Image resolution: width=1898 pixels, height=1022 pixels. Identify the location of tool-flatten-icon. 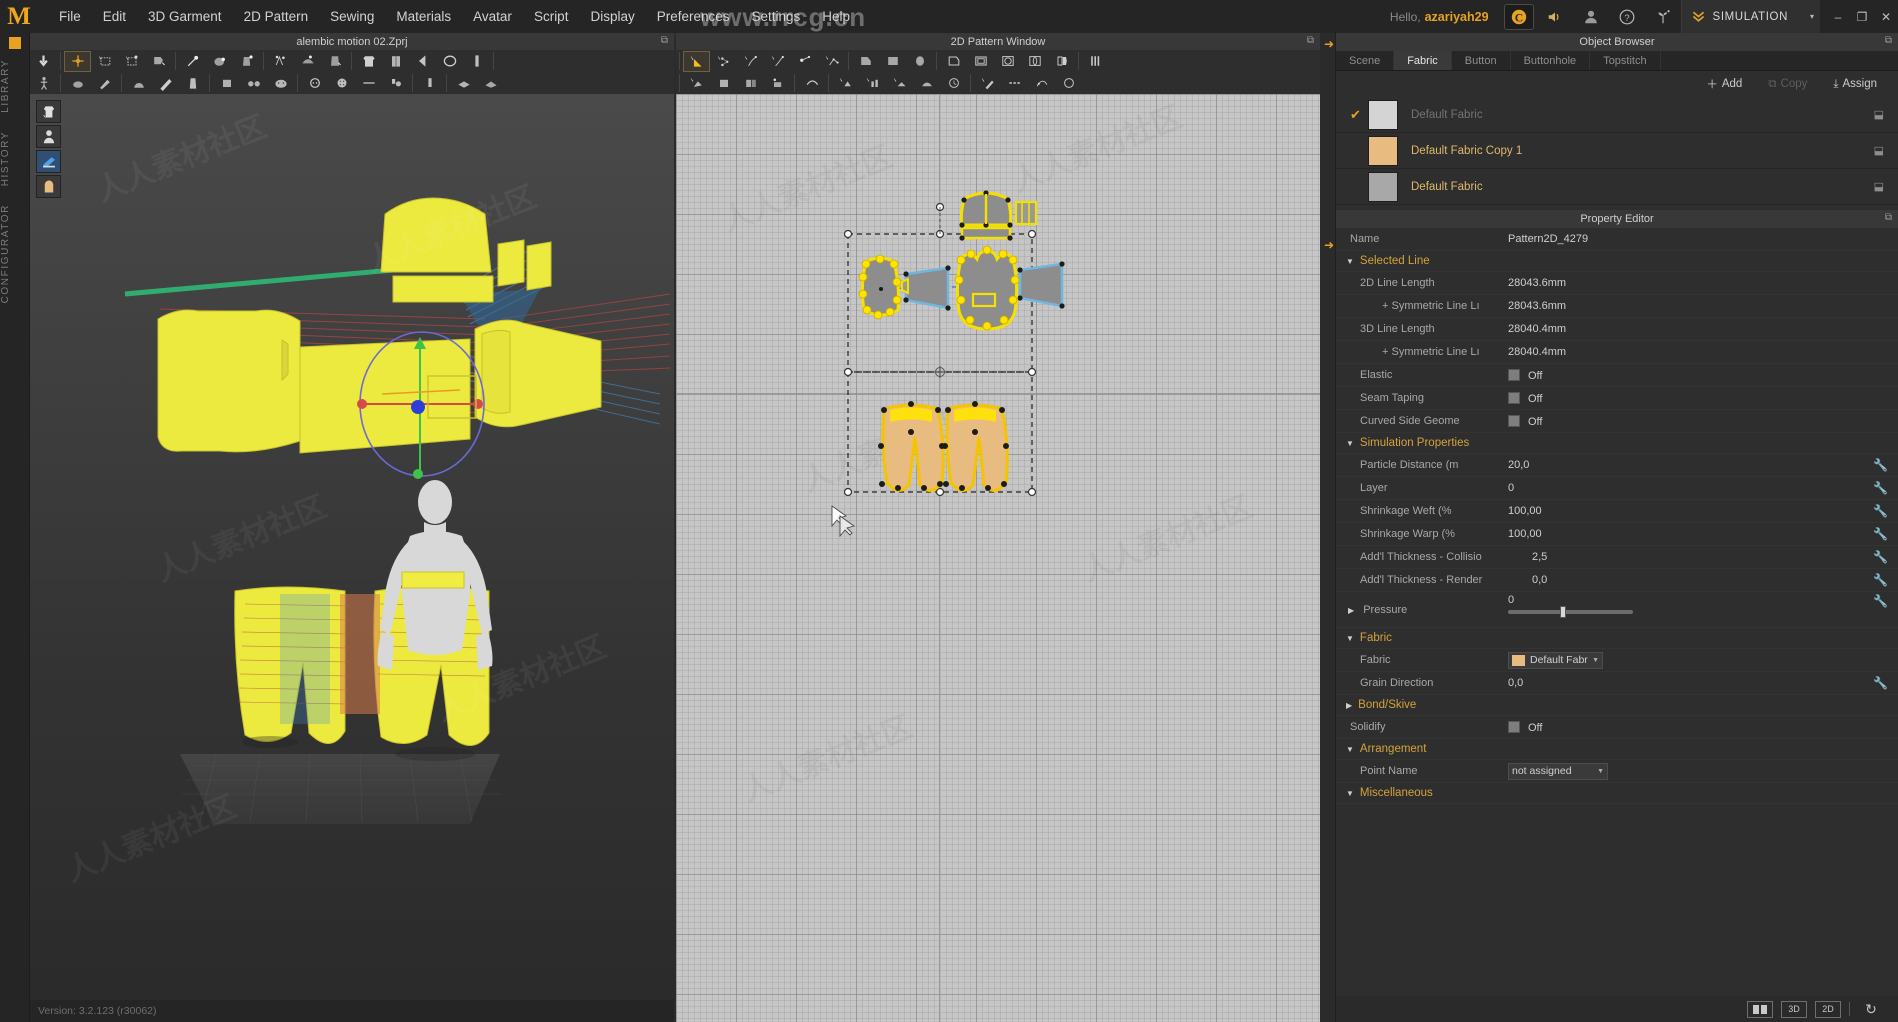
(723, 83).